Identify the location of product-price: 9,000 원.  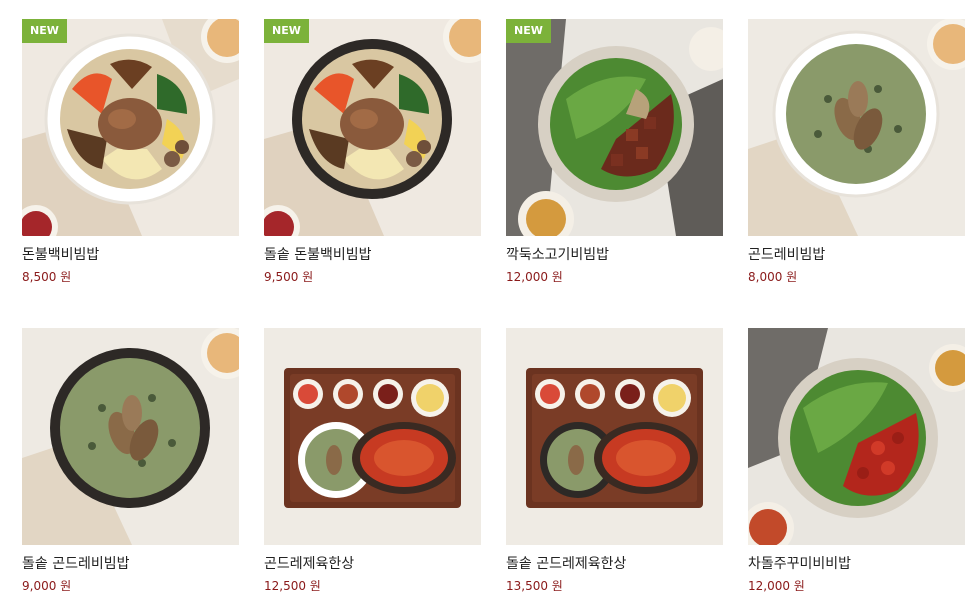
(47, 586).